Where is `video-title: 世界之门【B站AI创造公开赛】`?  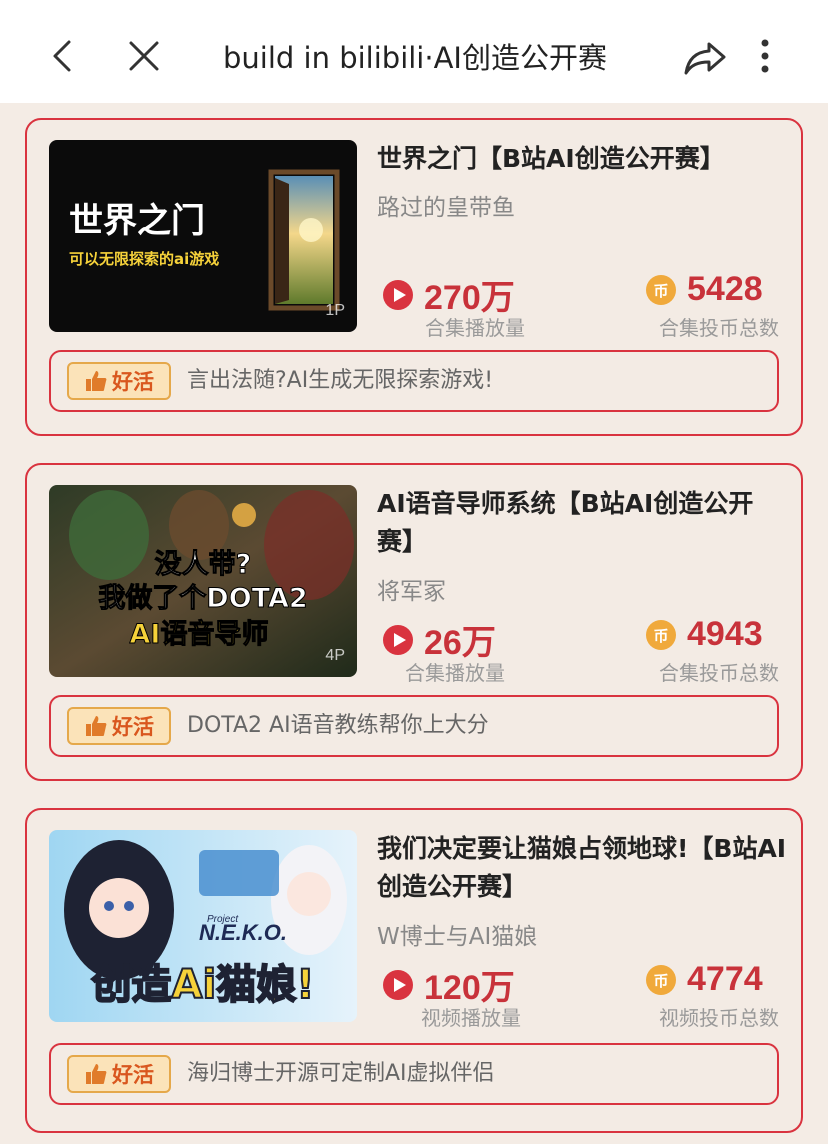
video-title: 世界之门【B站AI创造公开赛】 is located at coordinates (582, 159).